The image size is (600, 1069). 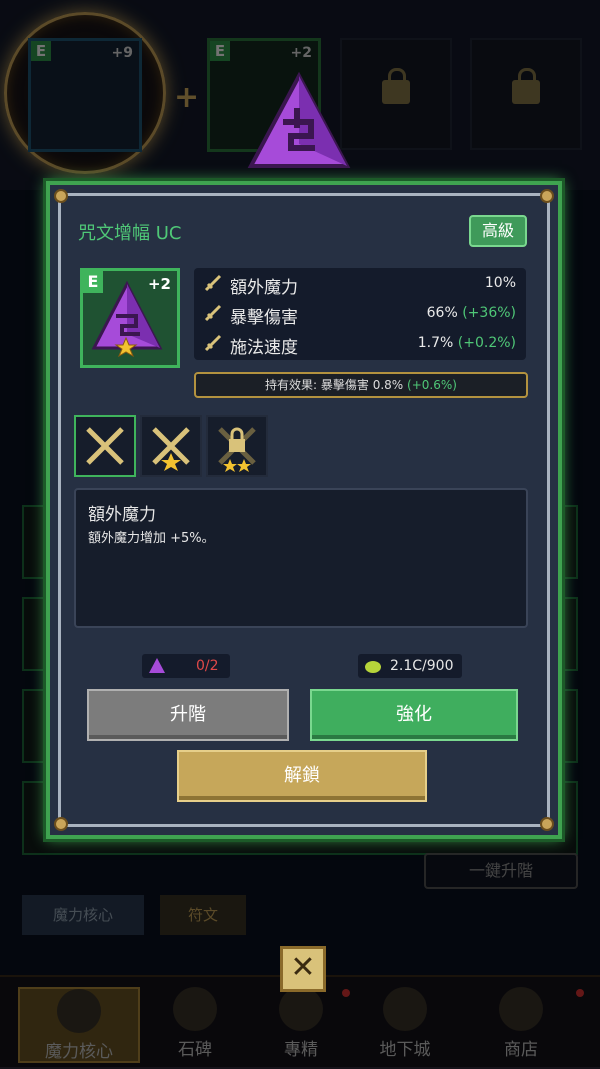 I want to click on item-card: E +2, so click(x=130, y=318).